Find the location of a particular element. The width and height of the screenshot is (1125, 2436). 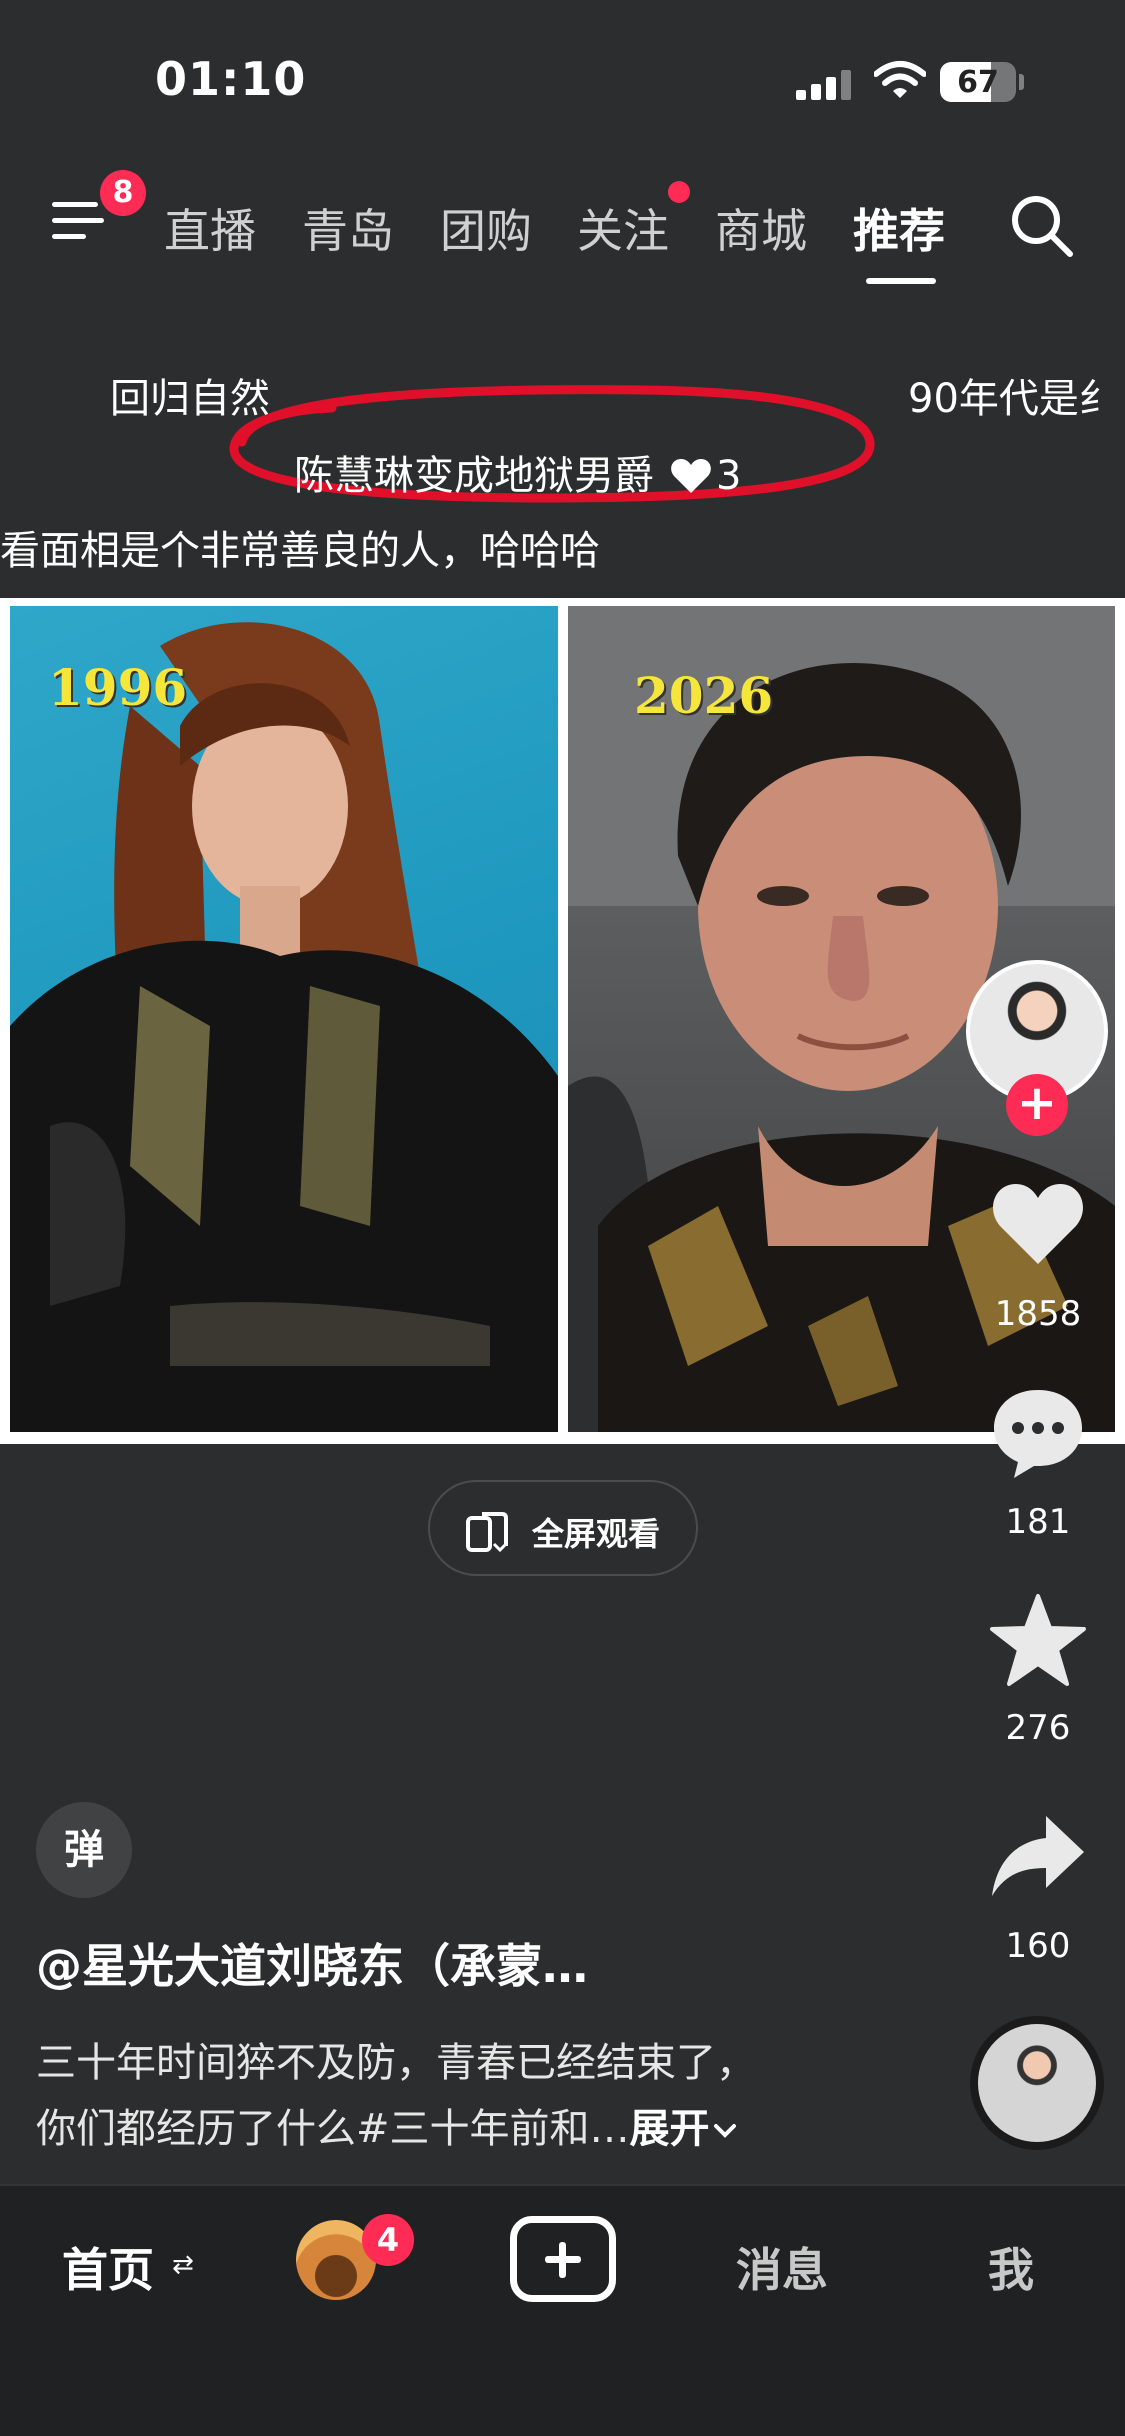

chevron-down-icon is located at coordinates (724, 2131).